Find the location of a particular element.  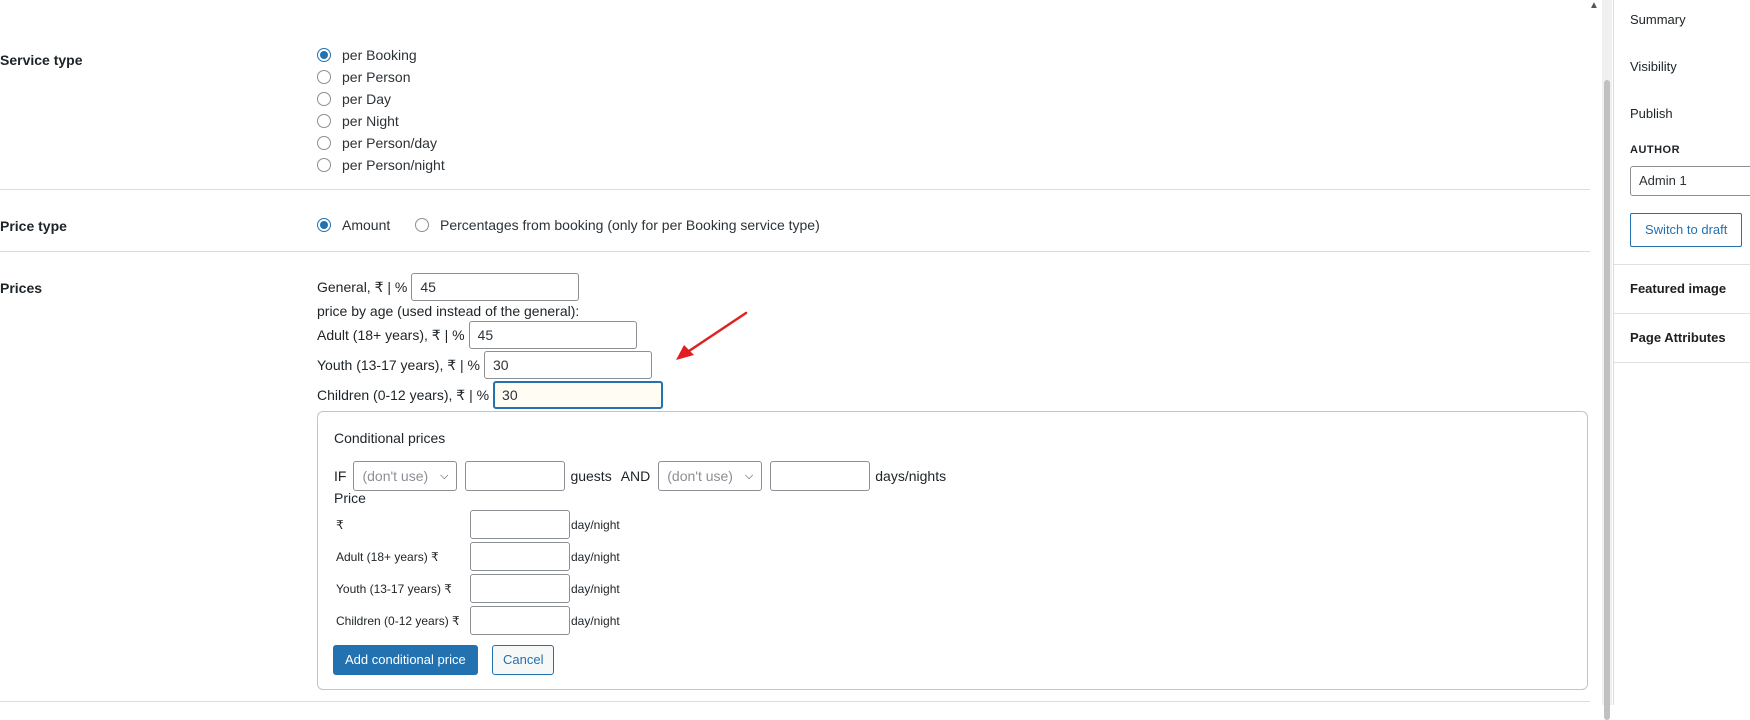

summary-heading: Summary is located at coordinates (1658, 19).